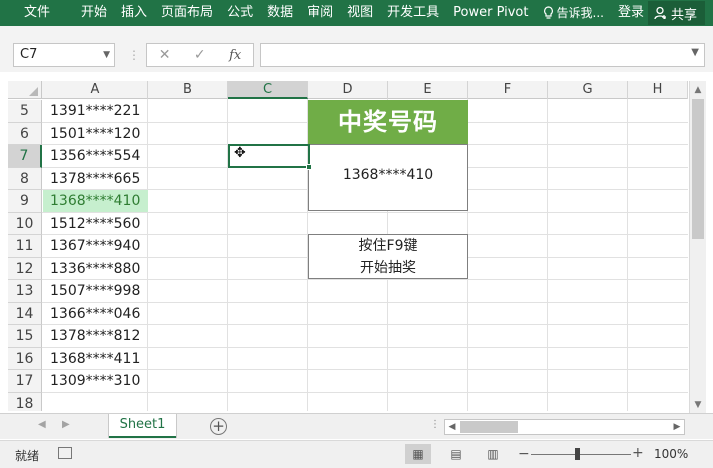 The height and width of the screenshot is (468, 713). Describe the element at coordinates (95, 246) in the screenshot. I see `cell-a11: 1367****940` at that location.